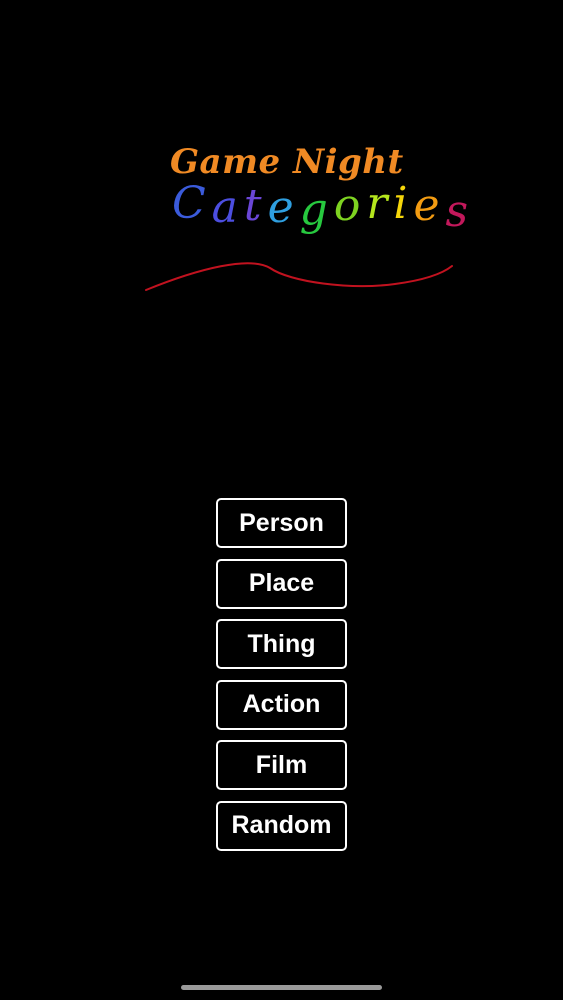 The height and width of the screenshot is (1000, 563). I want to click on category-menu: Person Place Thing Action Film Random, so click(281, 679).